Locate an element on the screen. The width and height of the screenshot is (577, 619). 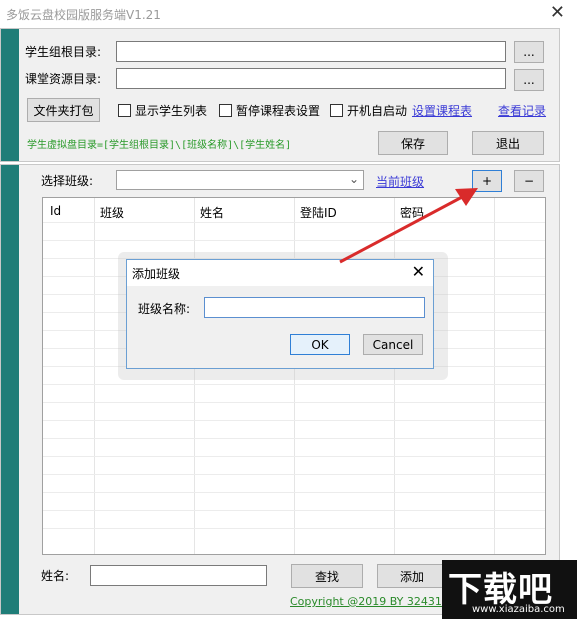
settings-accent-bar is located at coordinates (10, 95).